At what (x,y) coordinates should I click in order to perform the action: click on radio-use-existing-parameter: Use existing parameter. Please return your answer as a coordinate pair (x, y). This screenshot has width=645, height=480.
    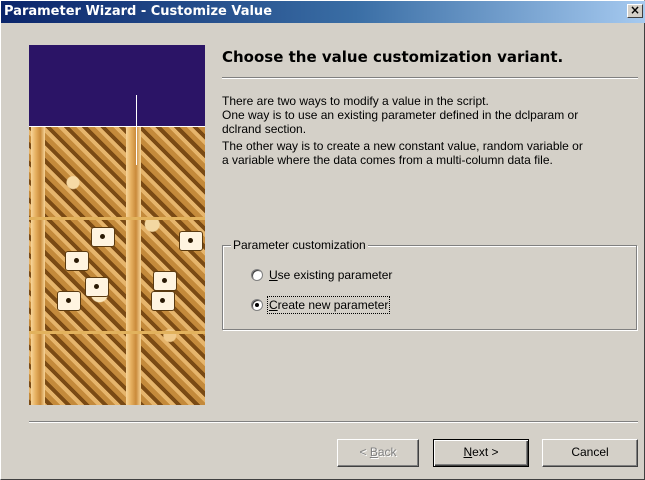
    Looking at the image, I should click on (321, 275).